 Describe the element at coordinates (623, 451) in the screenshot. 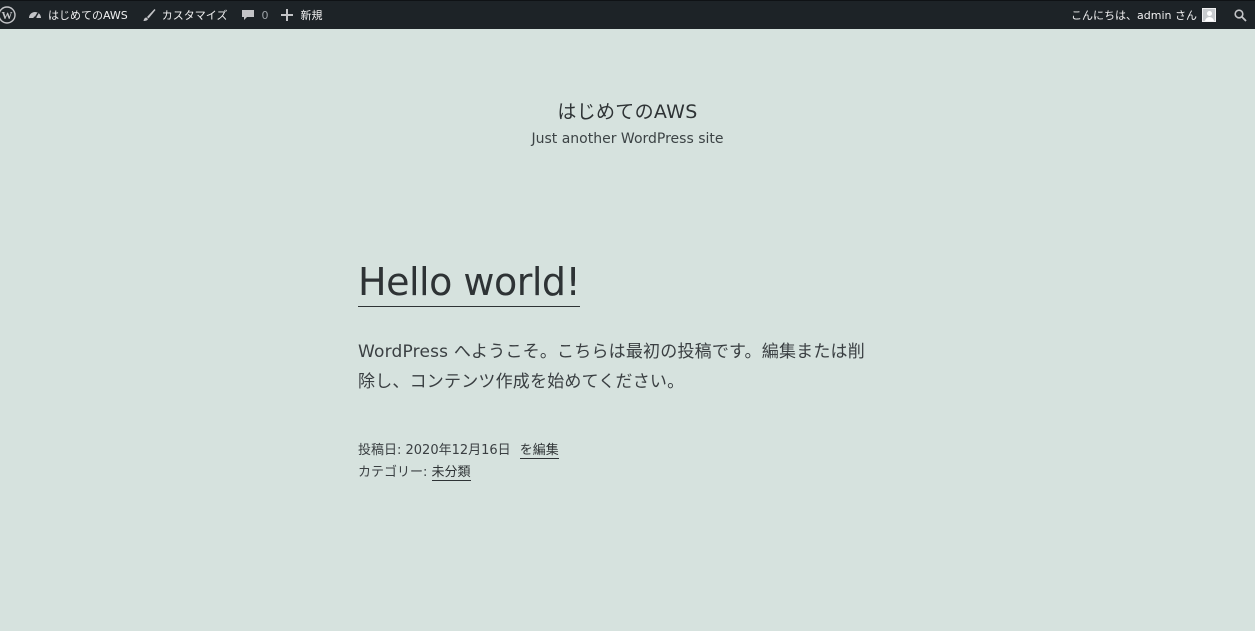

I see `post-date-line: 投稿日: 2020年12月16日 を編集` at that location.